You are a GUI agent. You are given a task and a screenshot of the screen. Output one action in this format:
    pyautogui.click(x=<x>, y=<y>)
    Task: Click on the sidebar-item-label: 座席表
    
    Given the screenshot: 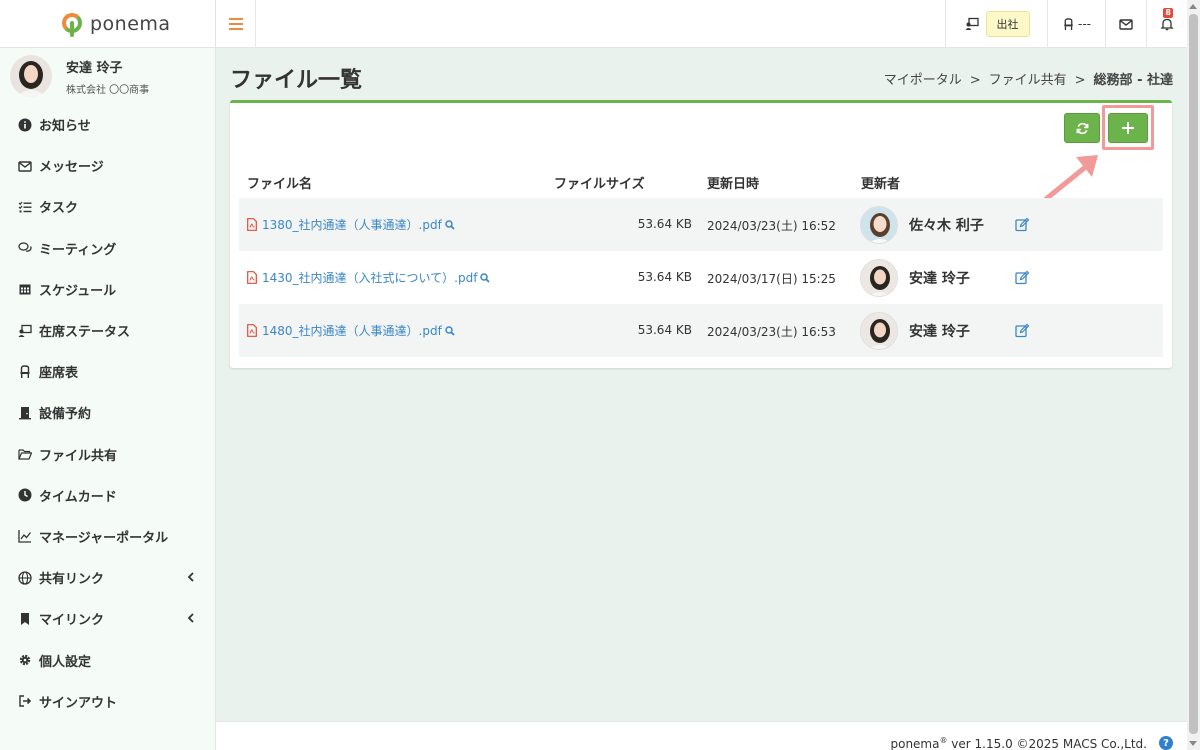 What is the action you would take?
    pyautogui.click(x=59, y=374)
    